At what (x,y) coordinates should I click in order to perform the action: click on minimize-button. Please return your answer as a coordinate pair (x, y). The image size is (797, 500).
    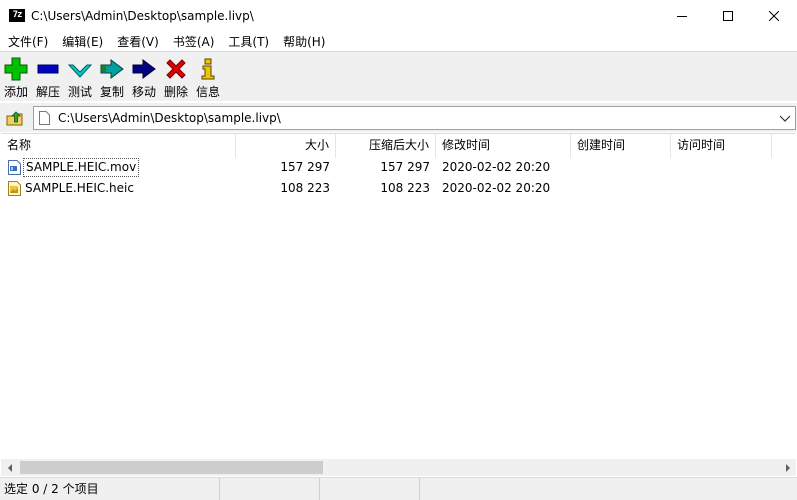
    Looking at the image, I should click on (682, 15).